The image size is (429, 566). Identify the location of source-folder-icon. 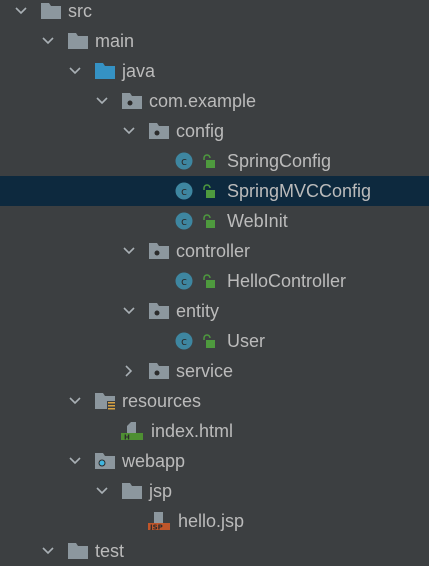
(105, 71).